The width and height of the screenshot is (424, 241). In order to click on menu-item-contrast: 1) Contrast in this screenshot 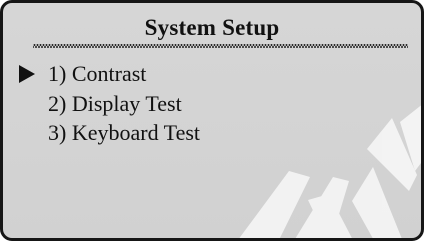, I will do `click(133, 74)`.